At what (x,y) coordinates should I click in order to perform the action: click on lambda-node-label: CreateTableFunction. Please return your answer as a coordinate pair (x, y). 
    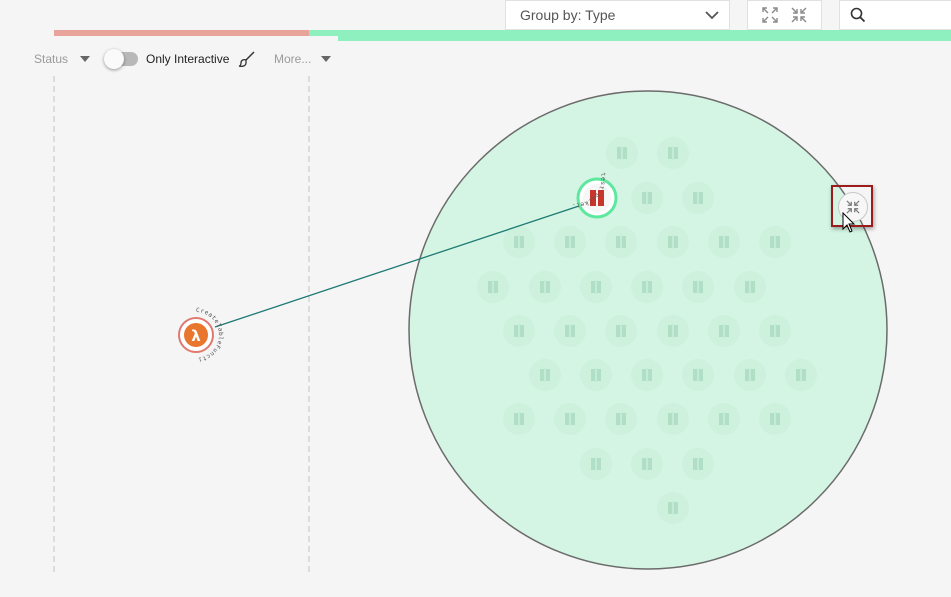
    Looking at the image, I should click on (112, 181).